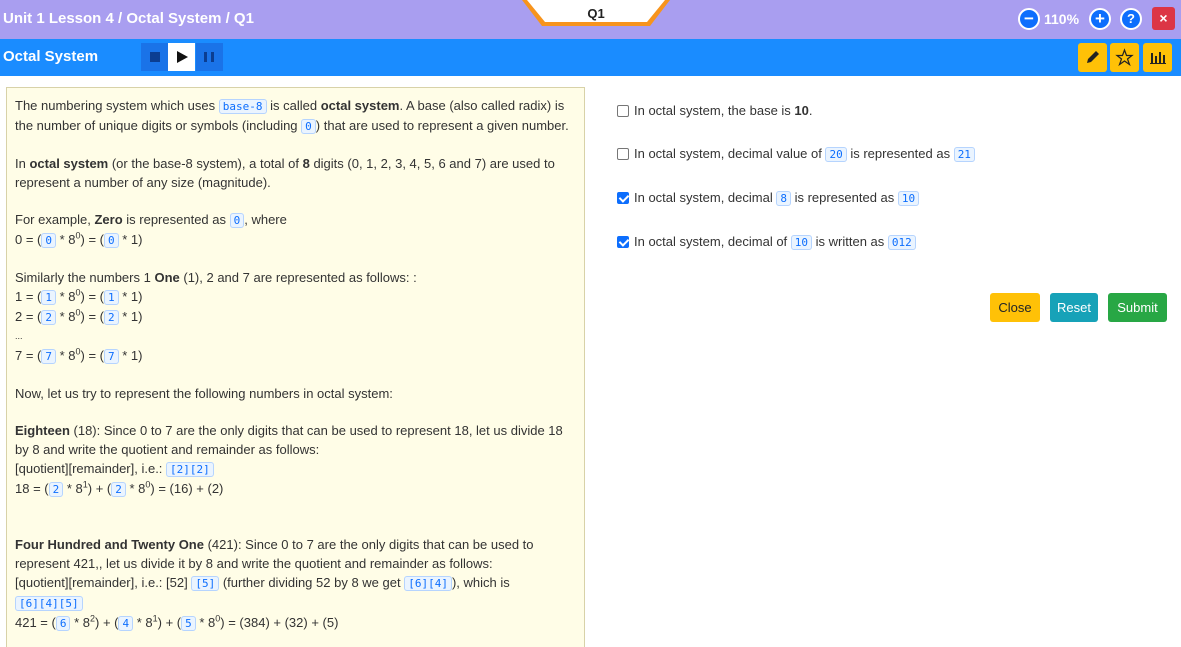  I want to click on question-tab: Q1, so click(596, 14).